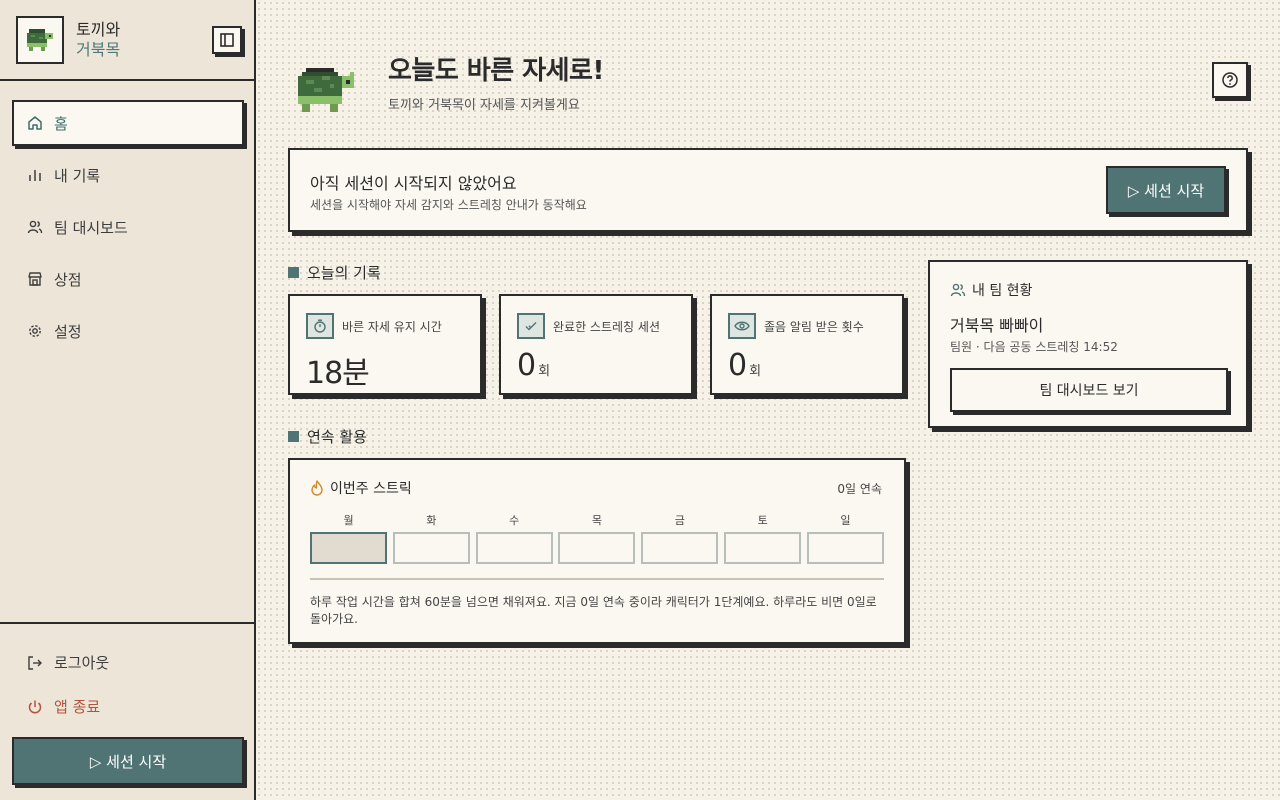 The width and height of the screenshot is (1280, 800). What do you see at coordinates (320, 326) in the screenshot?
I see `timer-icon` at bounding box center [320, 326].